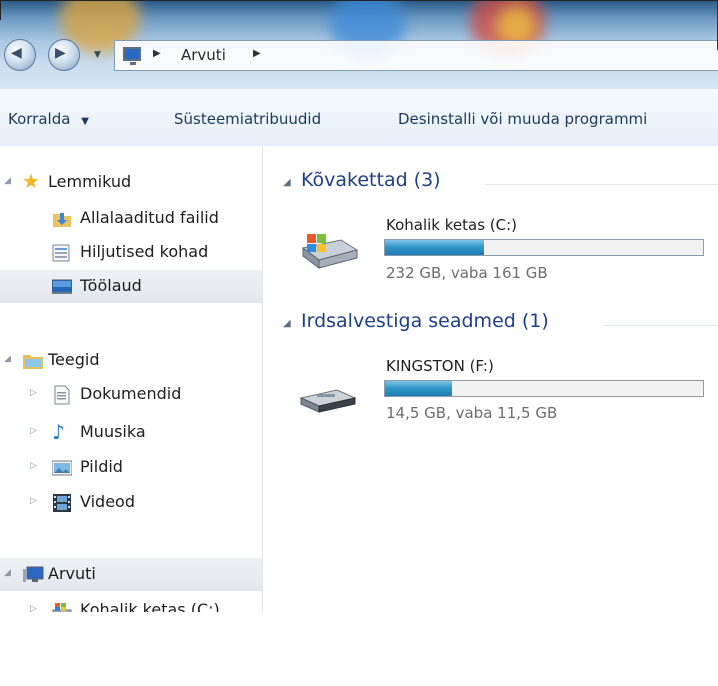 This screenshot has width=718, height=686. Describe the element at coordinates (62, 252) in the screenshot. I see `recent-places-icon` at that location.